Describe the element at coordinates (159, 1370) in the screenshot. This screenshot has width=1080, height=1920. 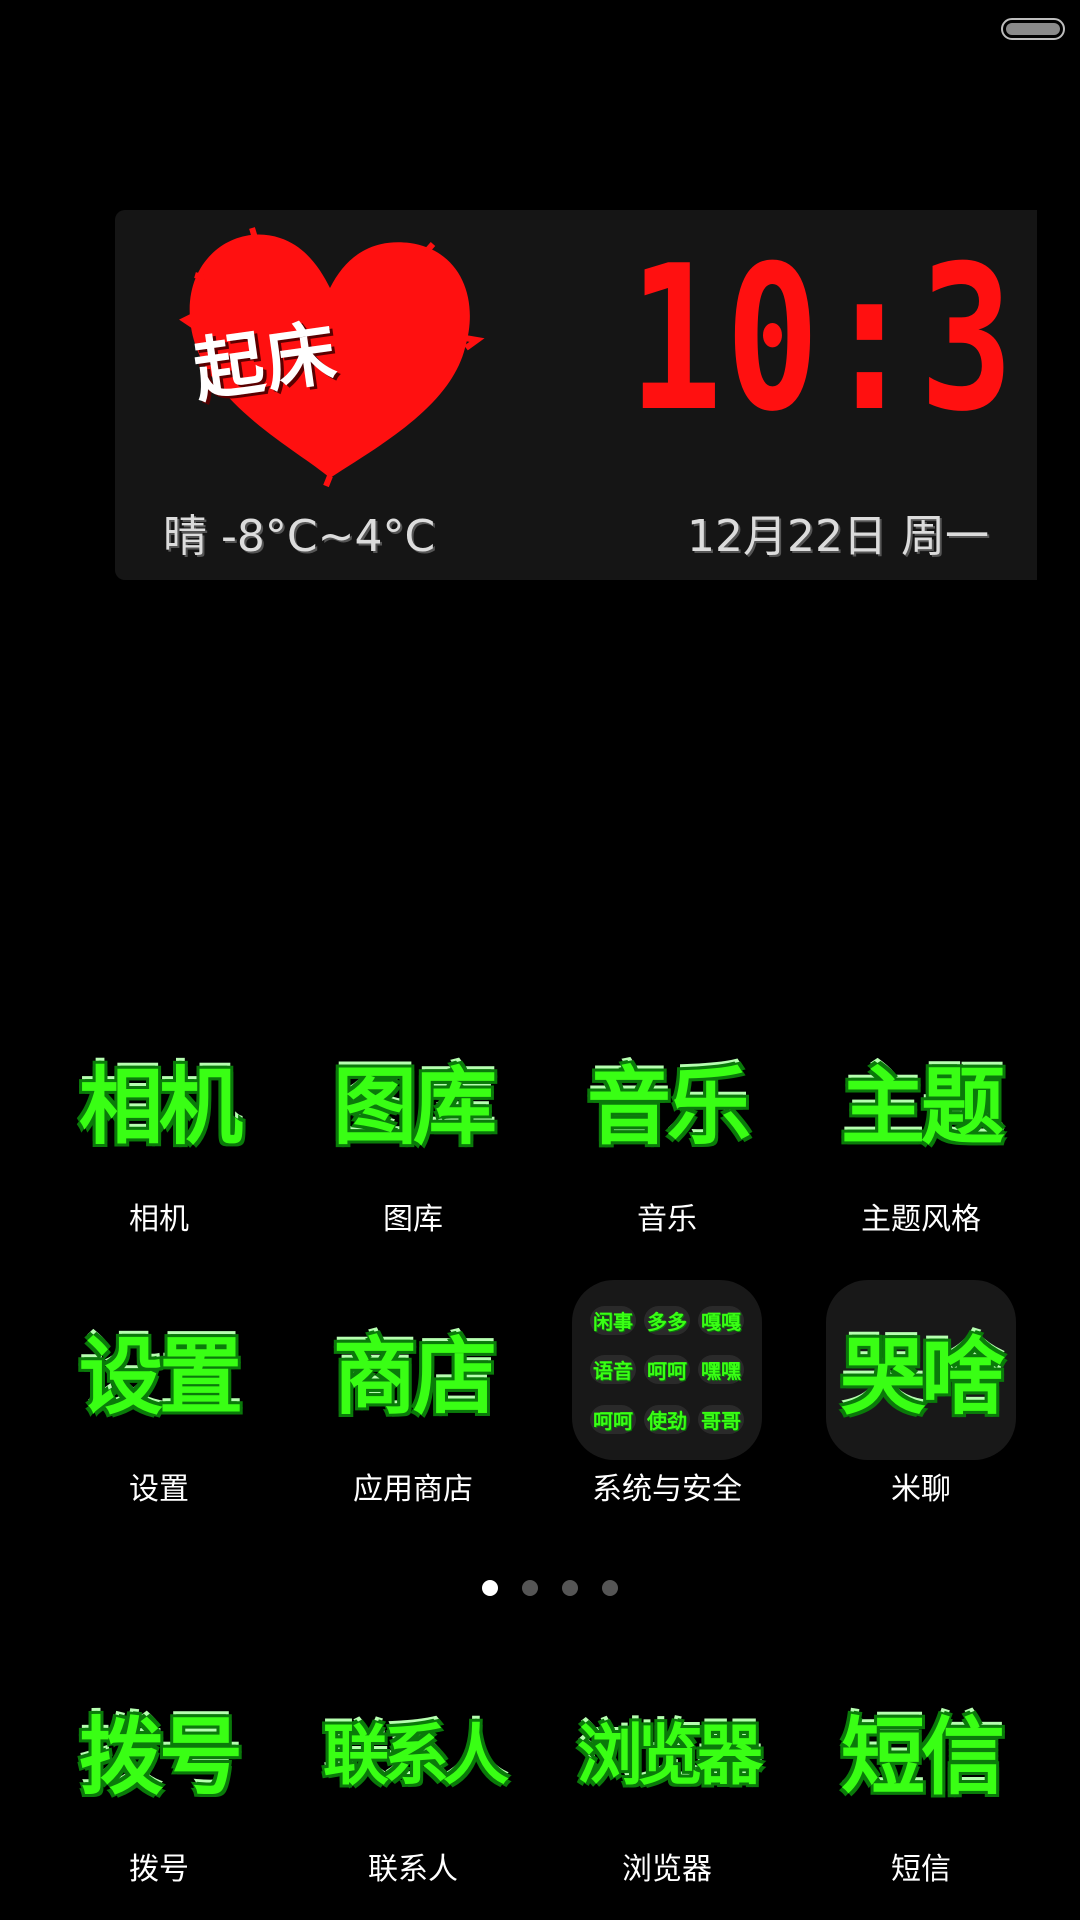
I see `settings-icon: 设置` at that location.